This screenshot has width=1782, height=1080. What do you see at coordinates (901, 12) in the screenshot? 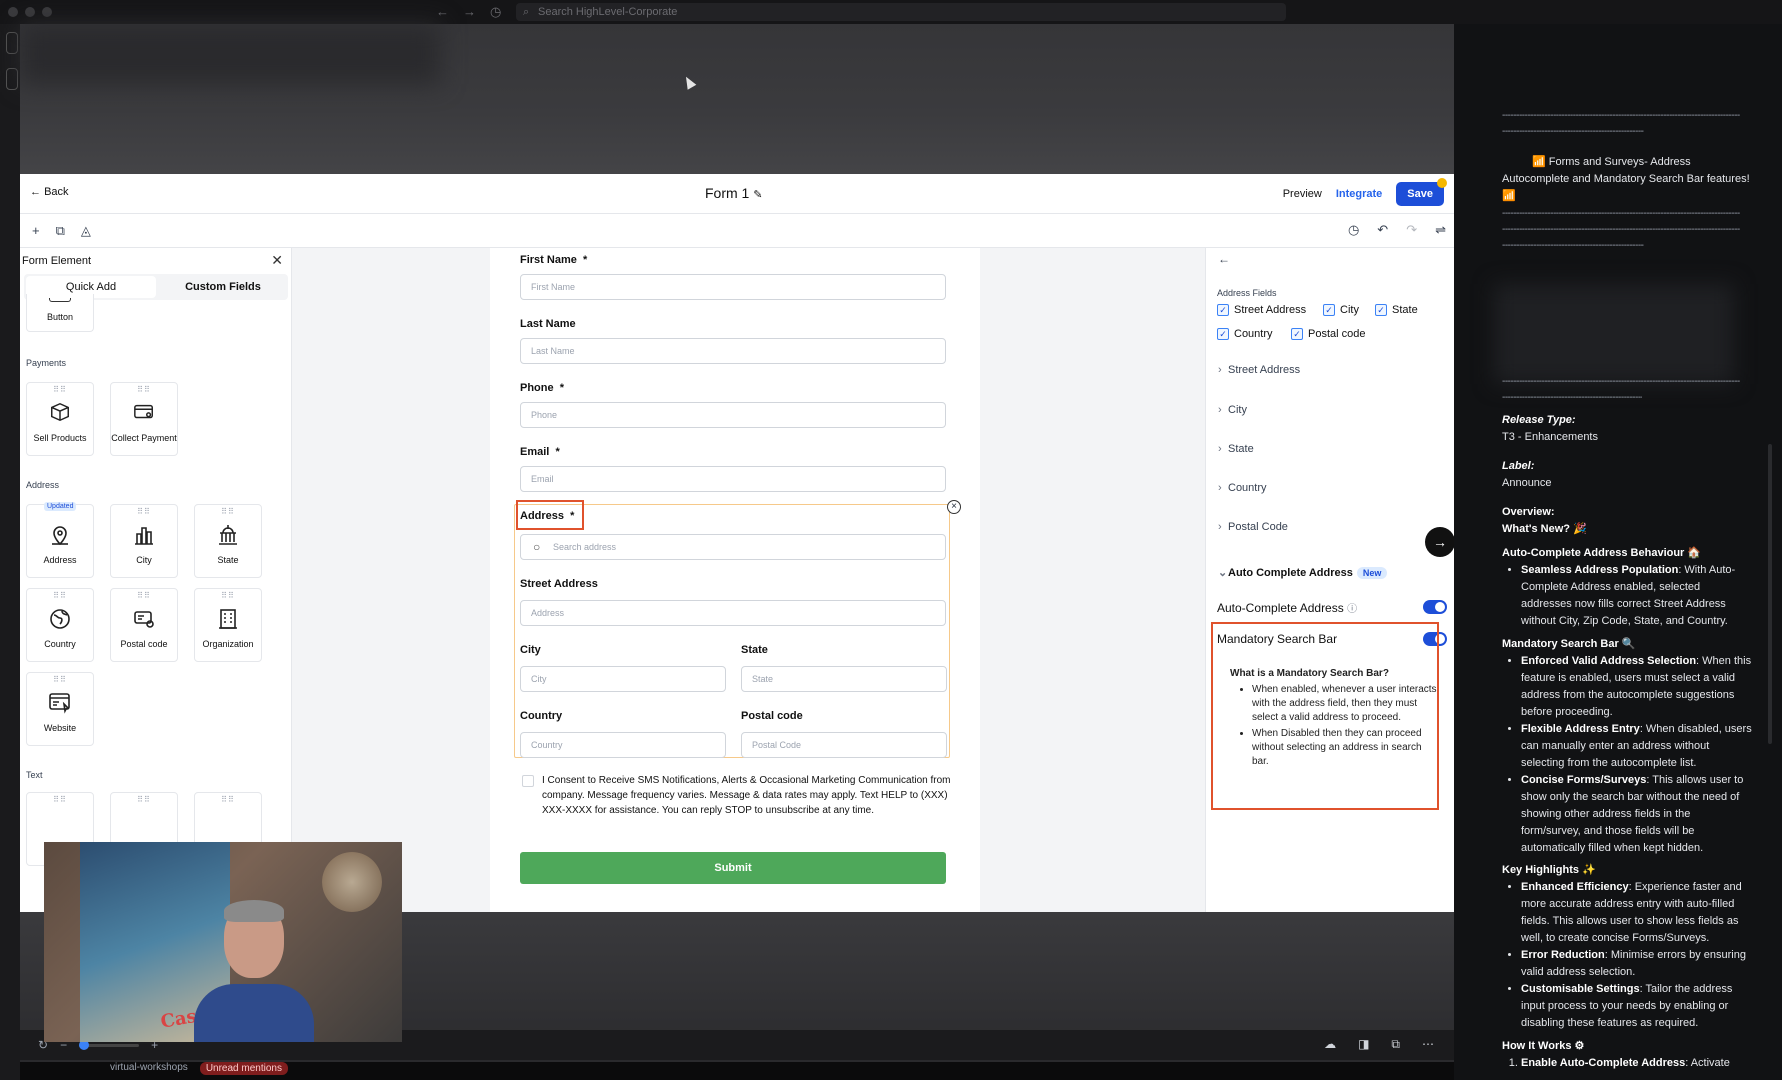
I see `global-search-bar: ⌕ Search HighLevel-Corporate` at bounding box center [901, 12].